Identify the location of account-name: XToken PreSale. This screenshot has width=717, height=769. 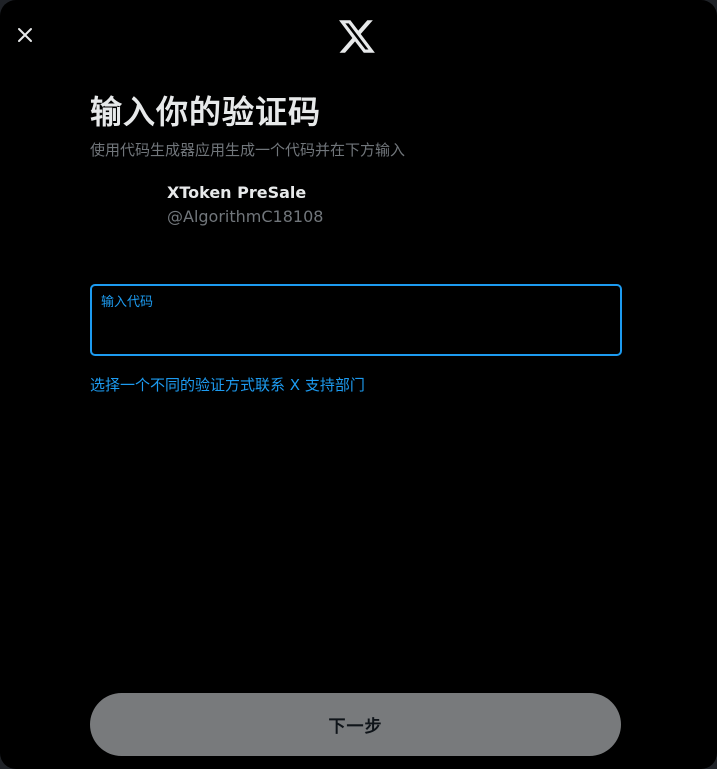
(237, 192).